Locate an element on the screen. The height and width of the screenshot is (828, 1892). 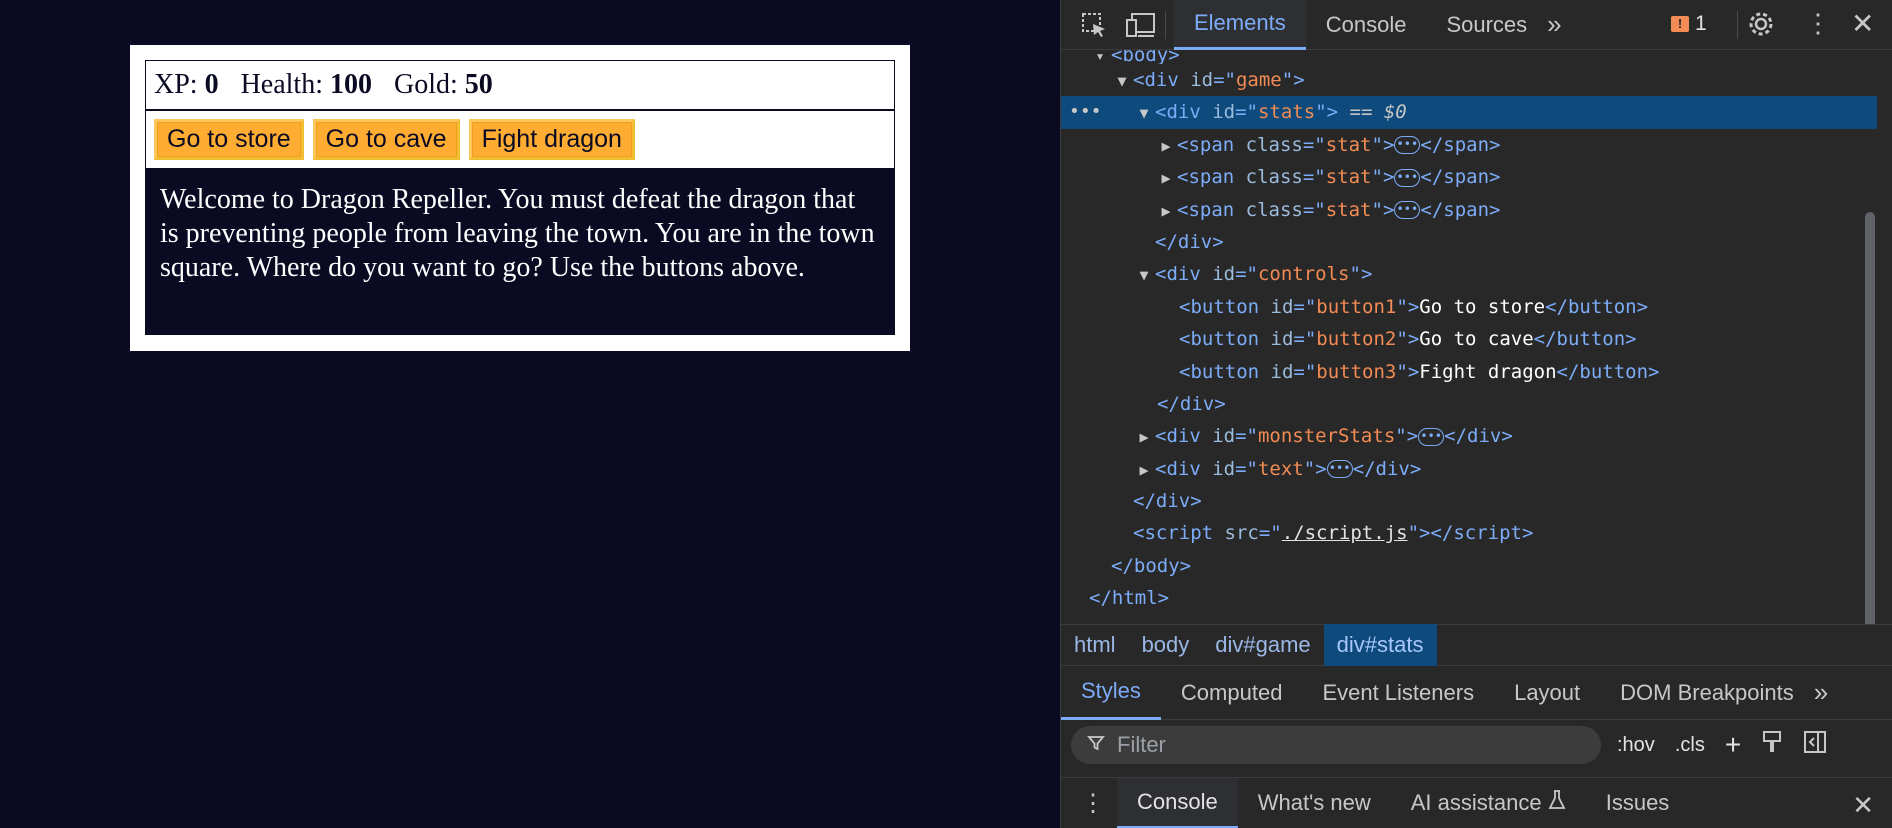
device-toolbar-icon is located at coordinates (1141, 25).